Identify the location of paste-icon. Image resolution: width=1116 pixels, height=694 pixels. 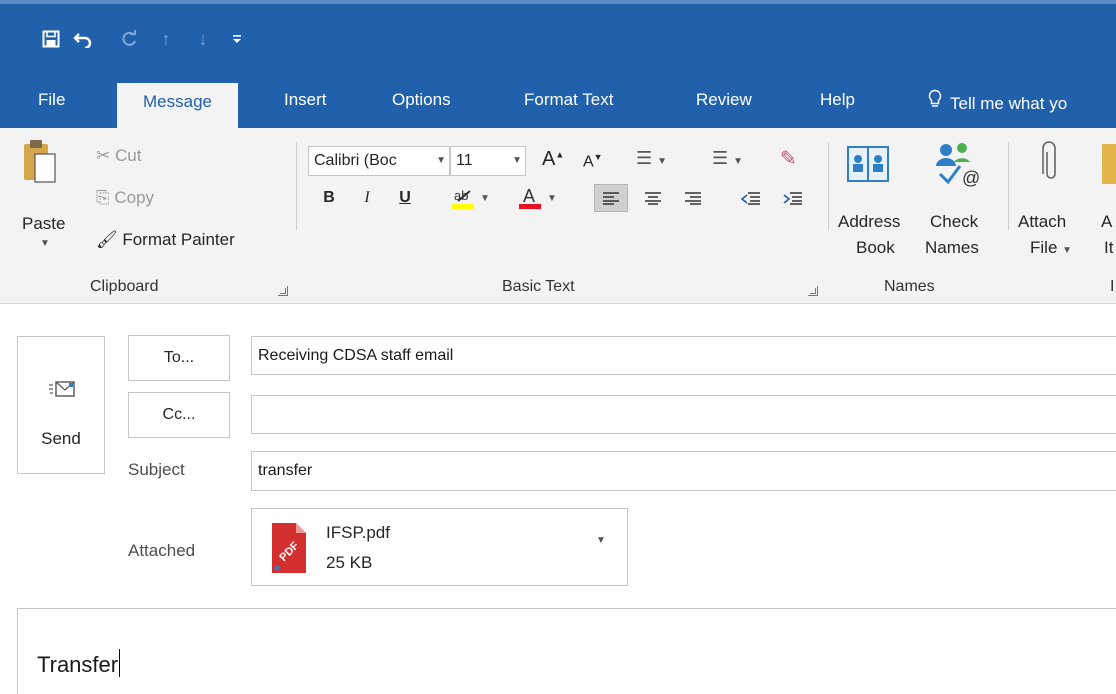
(40, 165).